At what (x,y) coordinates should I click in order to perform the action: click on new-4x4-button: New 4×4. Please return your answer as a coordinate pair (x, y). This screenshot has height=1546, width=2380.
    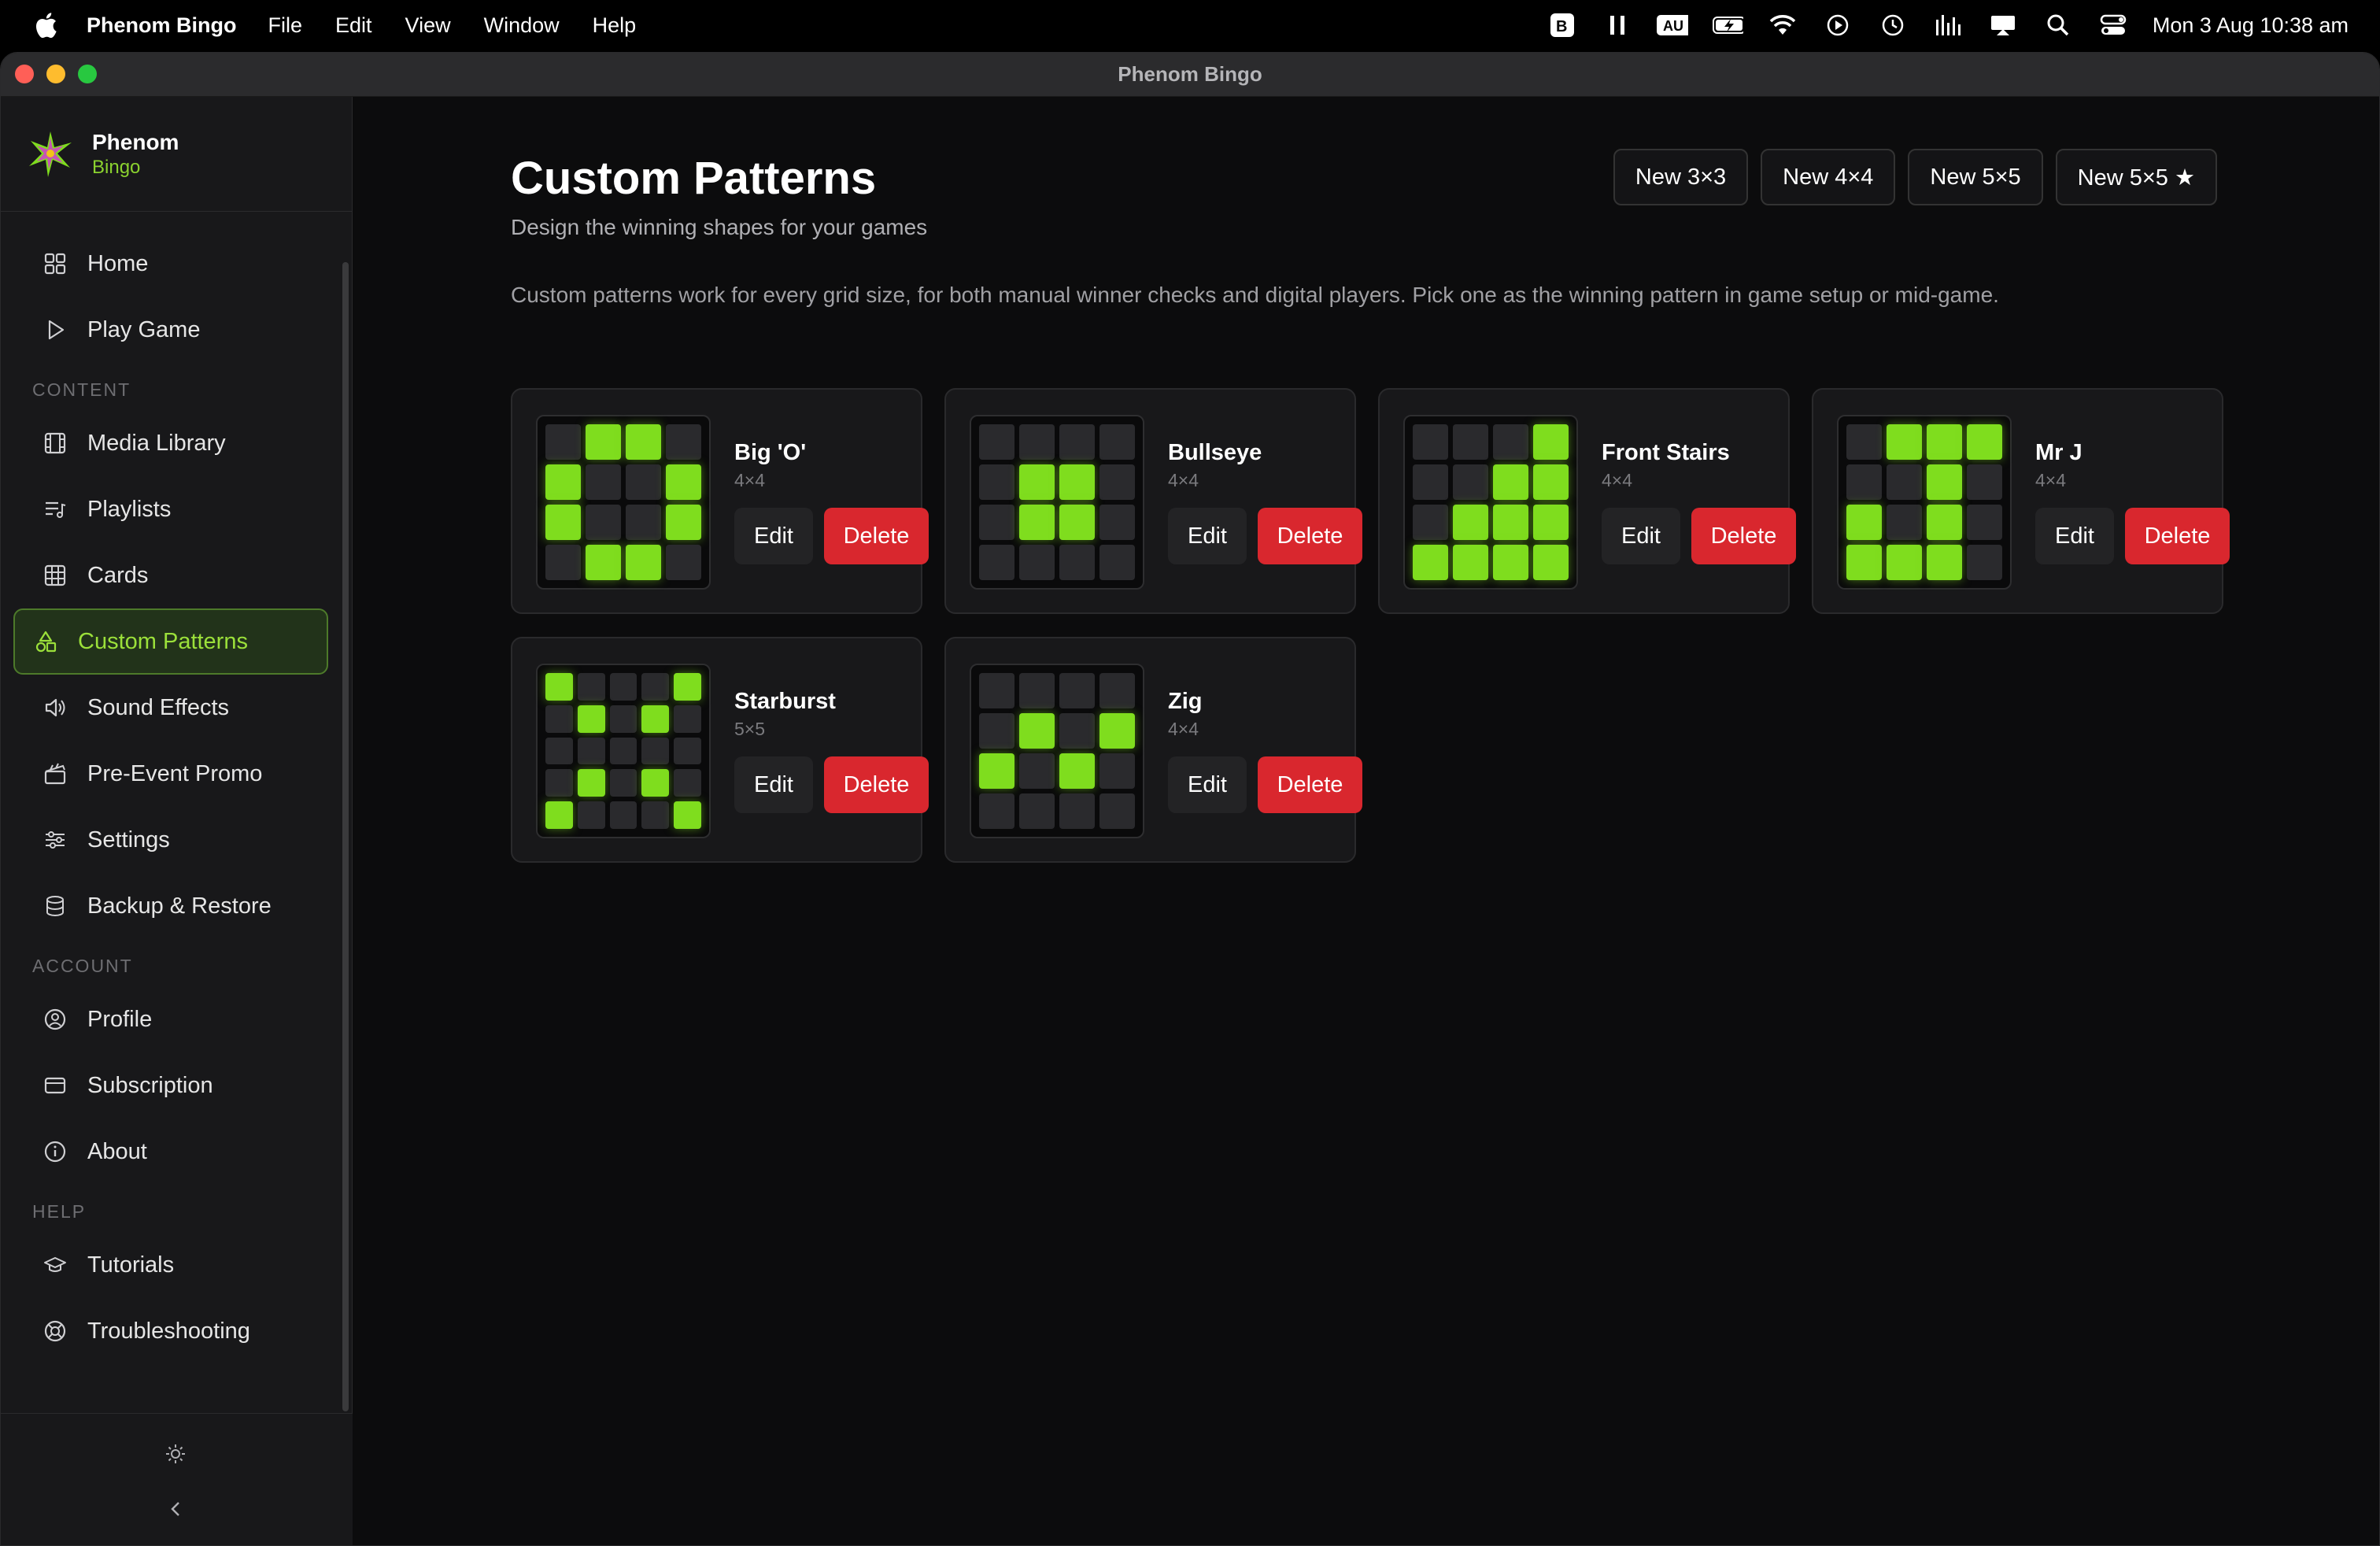
    Looking at the image, I should click on (1828, 177).